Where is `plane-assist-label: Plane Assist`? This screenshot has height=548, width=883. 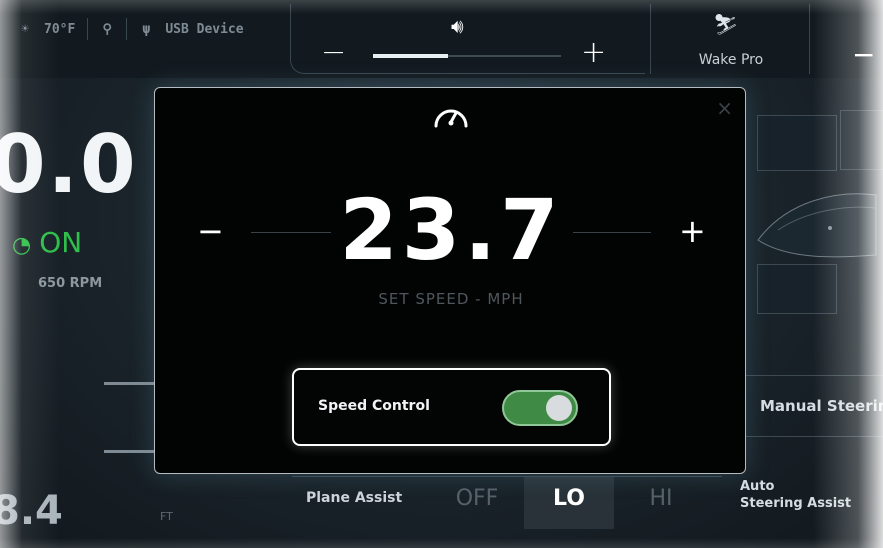
plane-assist-label: Plane Assist is located at coordinates (354, 498).